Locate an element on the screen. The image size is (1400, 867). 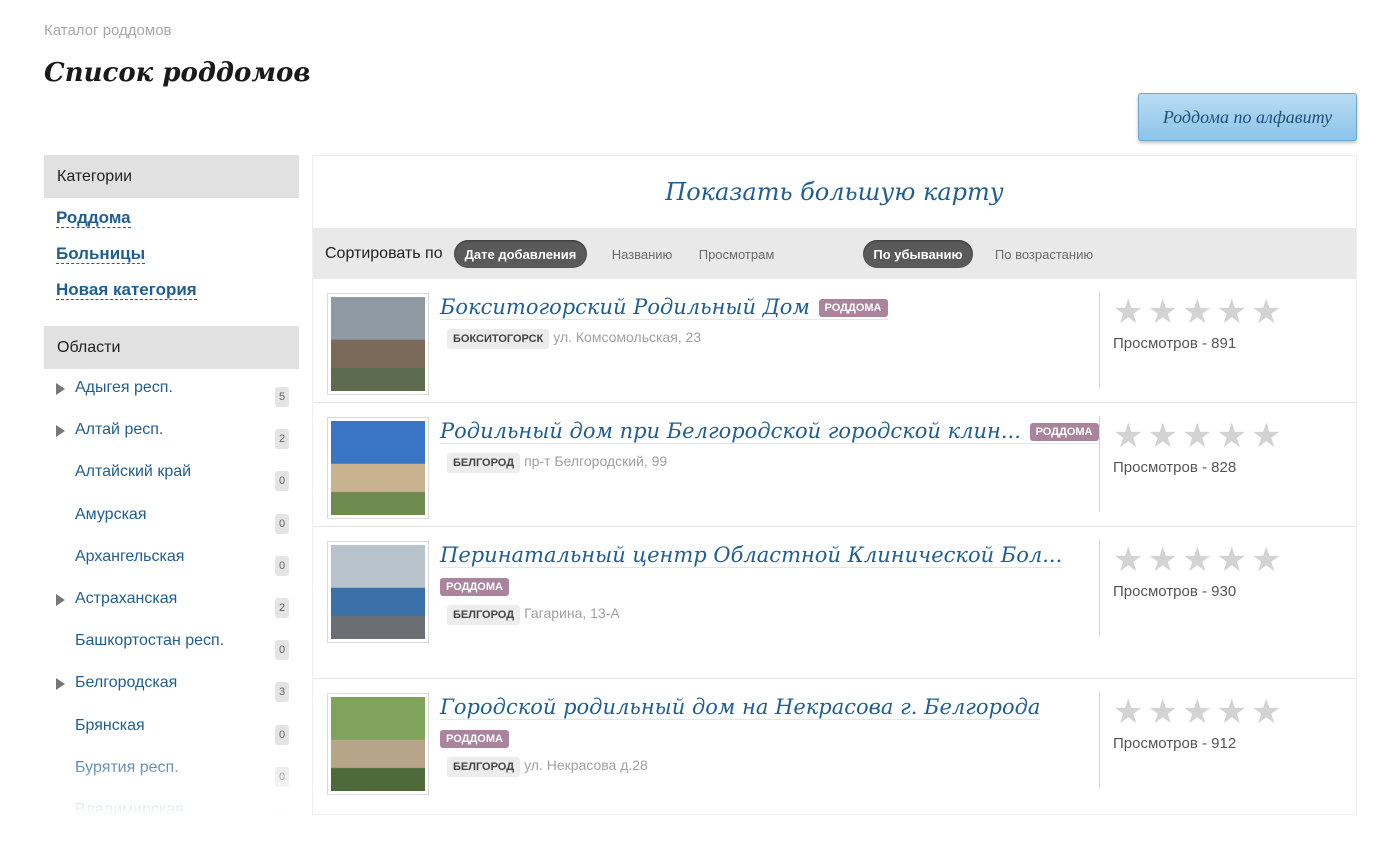
sort-by-date: Дате добавления is located at coordinates (520, 254).